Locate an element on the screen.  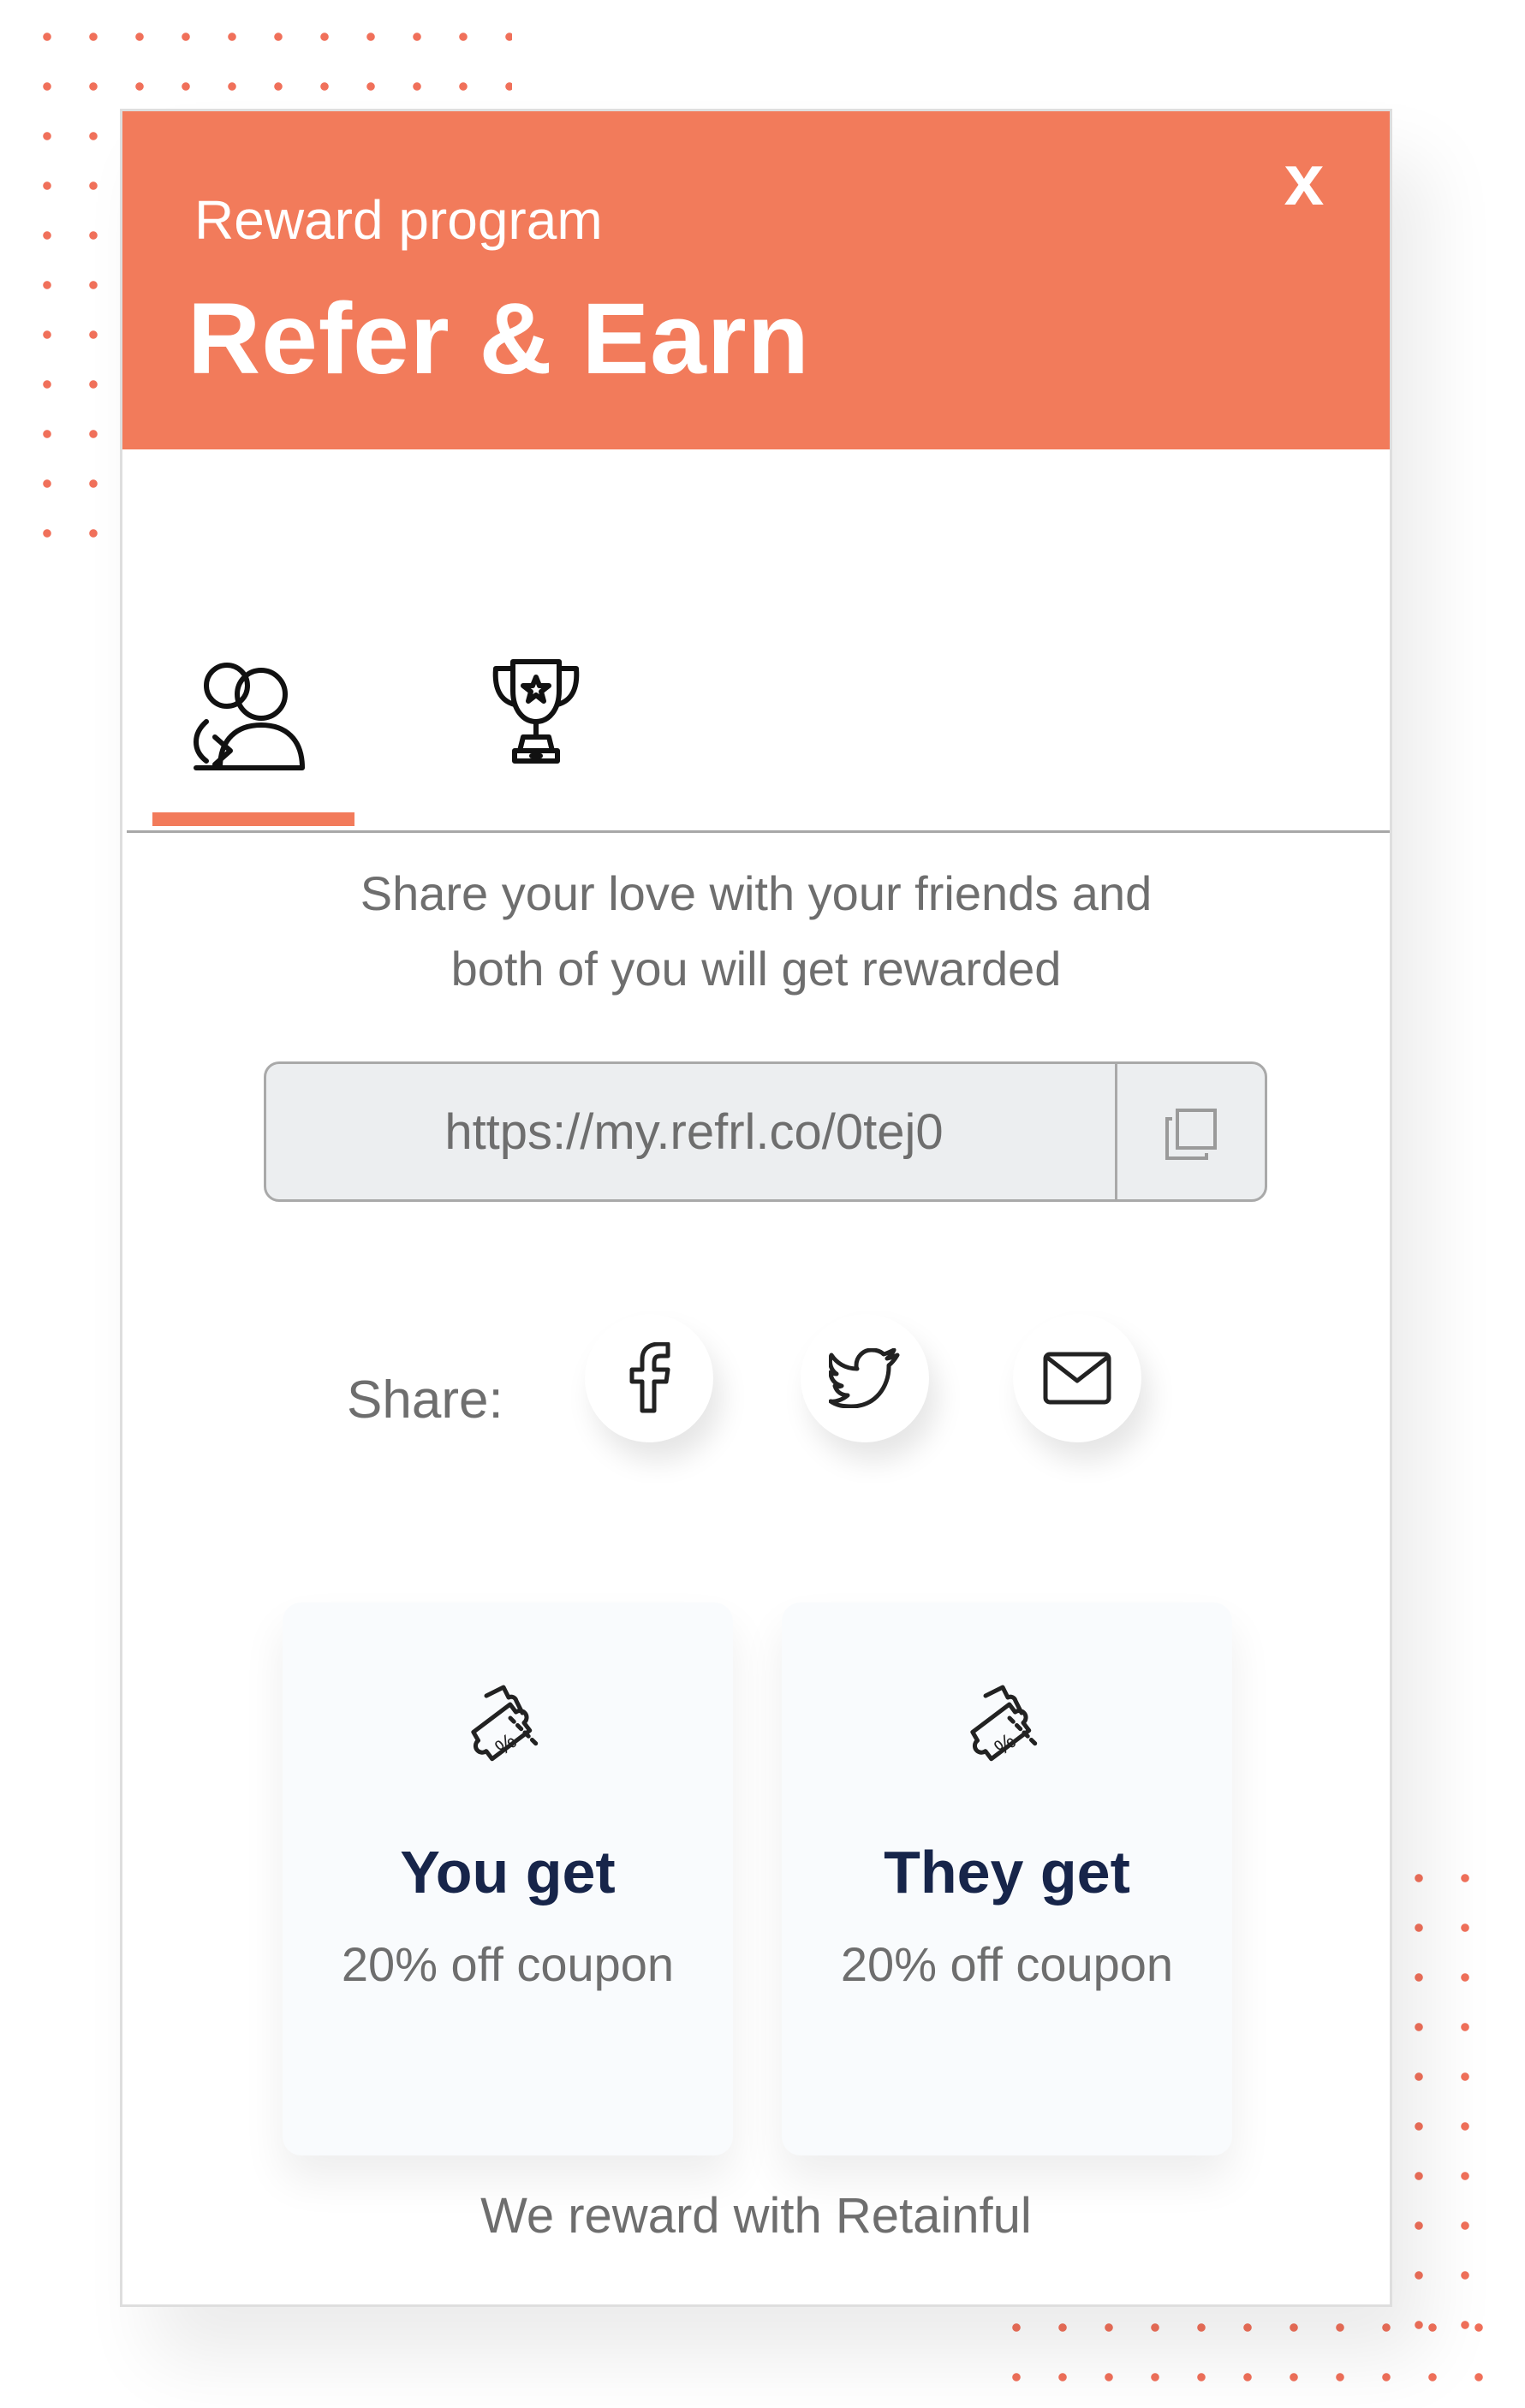
header-subtitle: Reward program is located at coordinates (398, 220).